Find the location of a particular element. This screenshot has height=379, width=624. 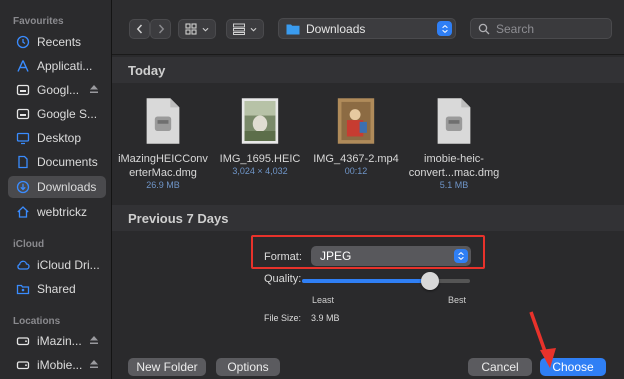

sidebar-item-webtrickz: webtrickz is located at coordinates (57, 212).